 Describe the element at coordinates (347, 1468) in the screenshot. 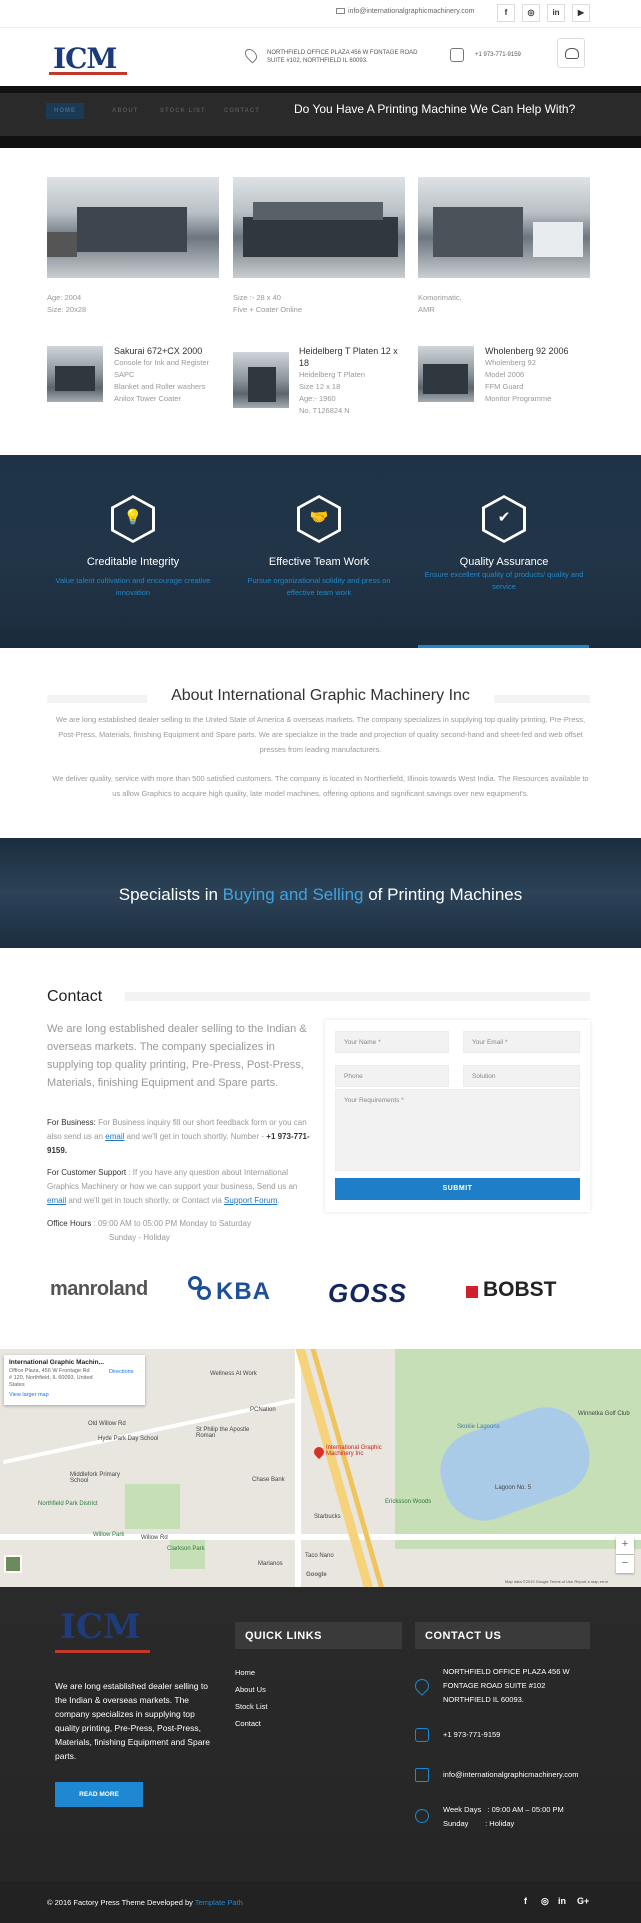

I see `map-highway` at that location.